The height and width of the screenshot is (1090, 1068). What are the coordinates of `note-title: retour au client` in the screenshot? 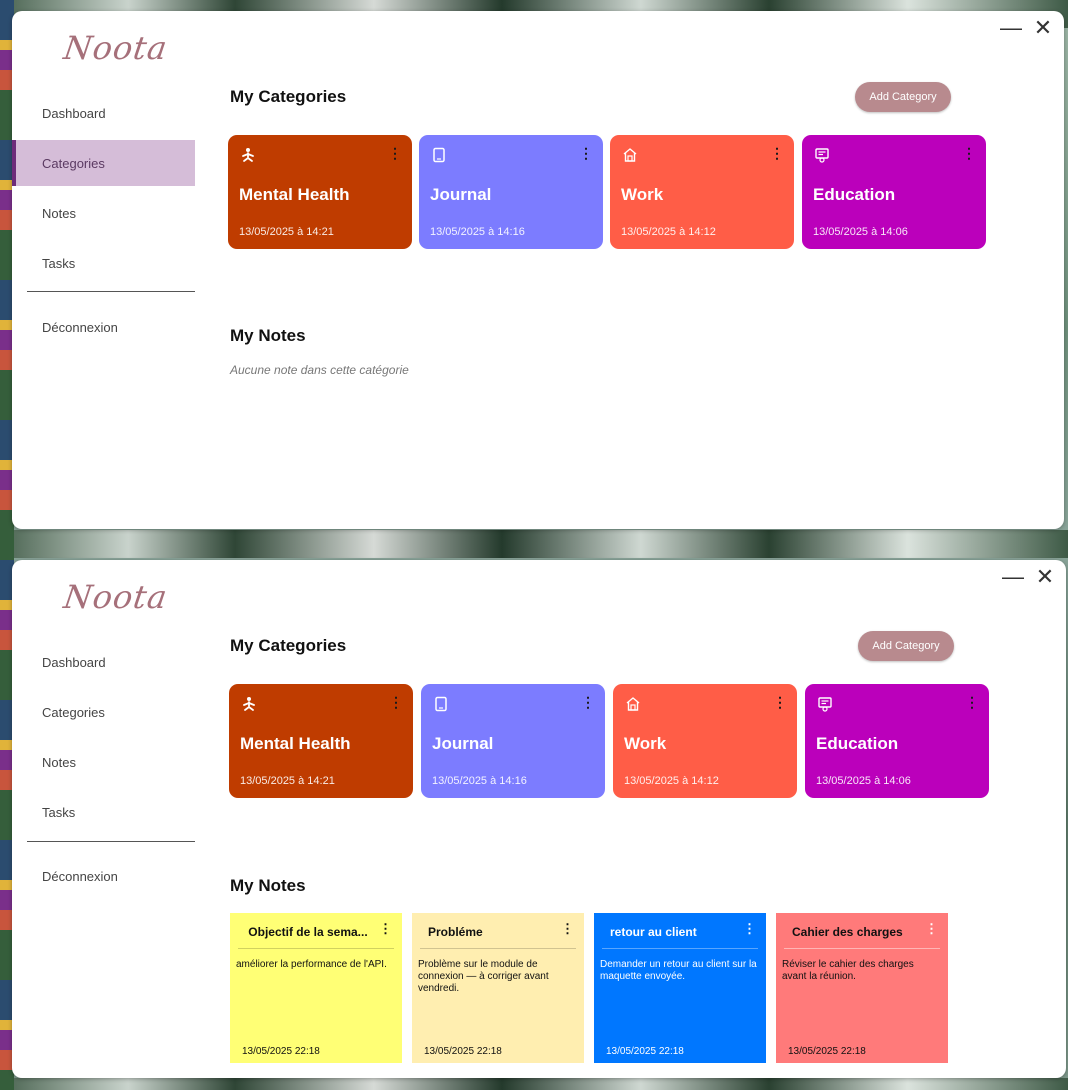 It's located at (653, 932).